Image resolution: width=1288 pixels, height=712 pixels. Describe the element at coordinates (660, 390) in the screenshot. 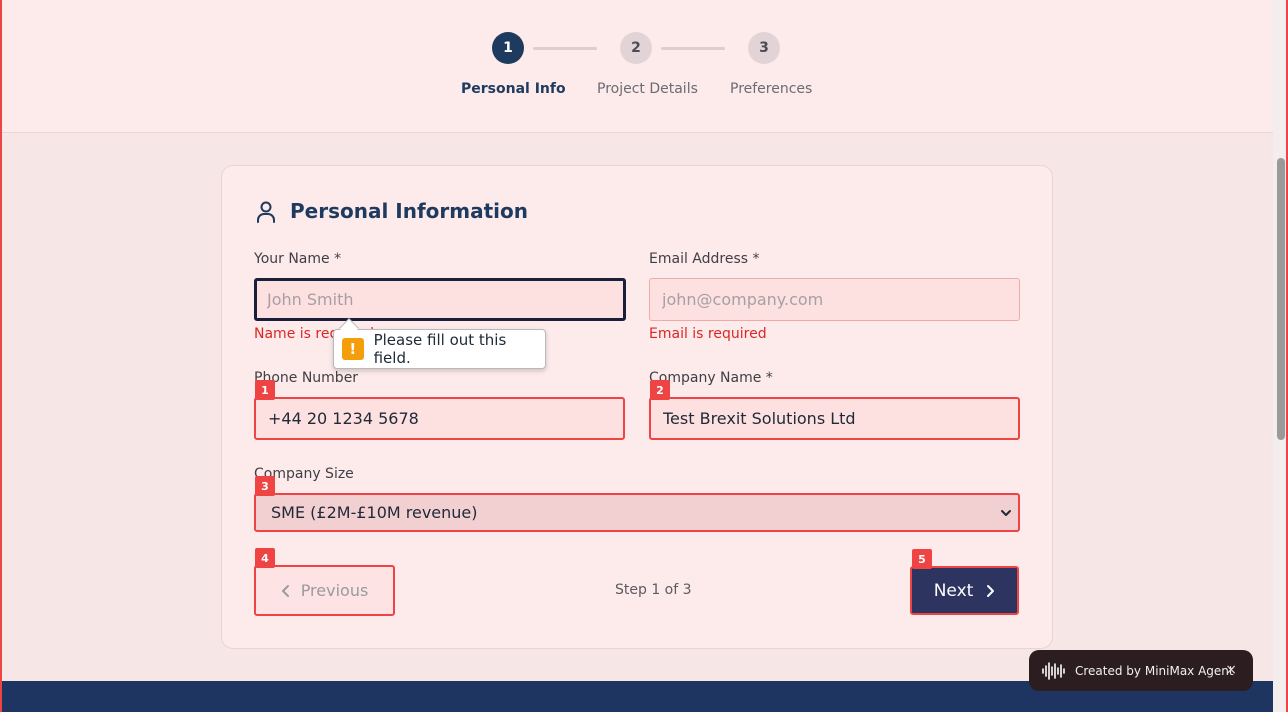

I see `marker-2: 2` at that location.